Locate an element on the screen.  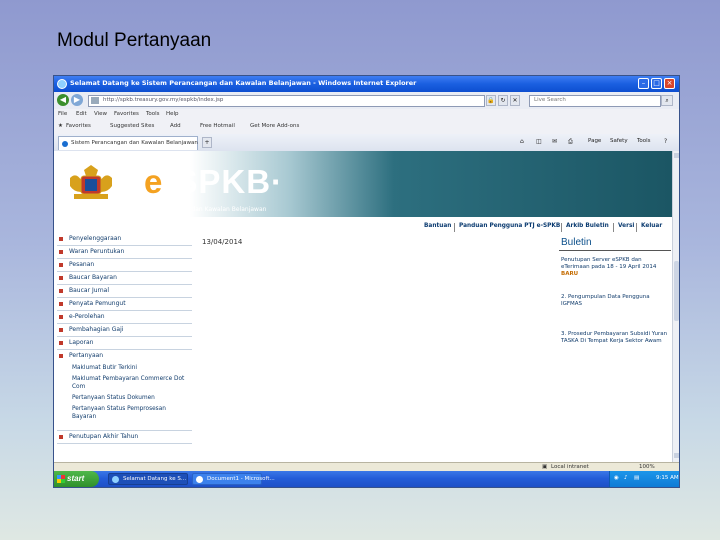
add-link: Add is located at coordinates (175, 126).